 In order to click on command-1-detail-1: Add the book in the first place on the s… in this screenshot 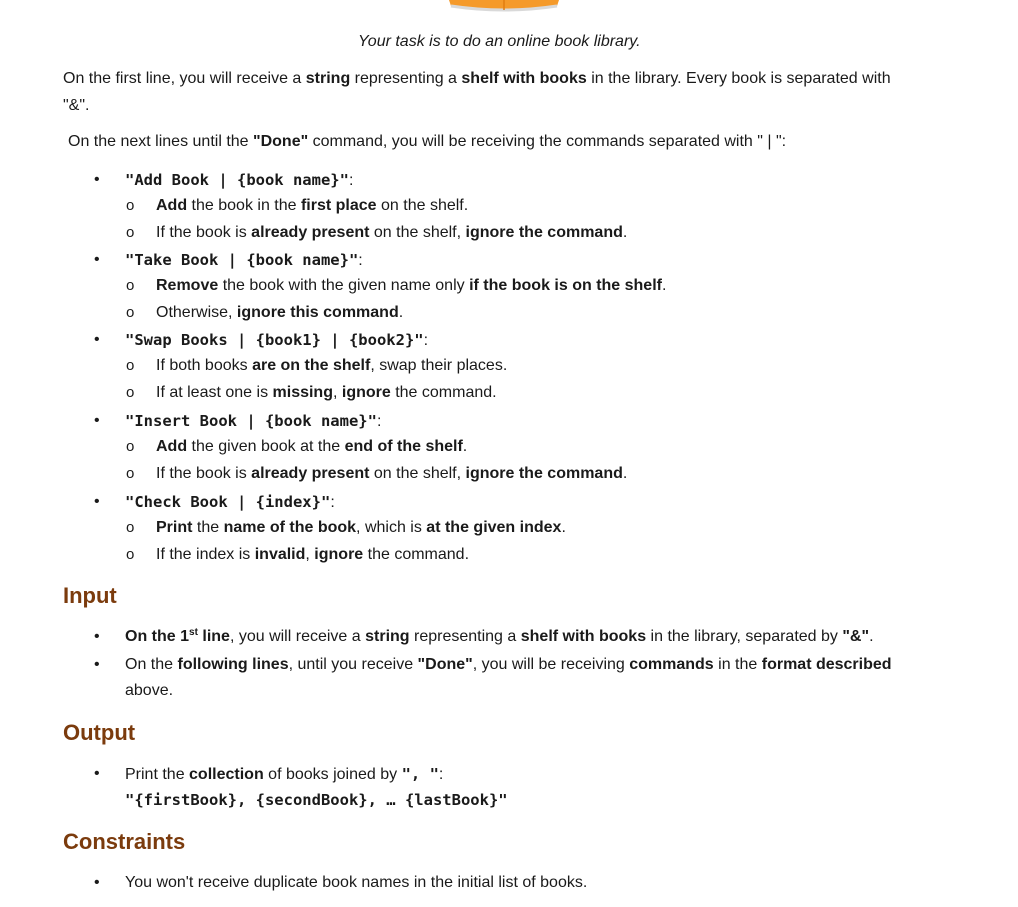, I will do `click(312, 206)`.